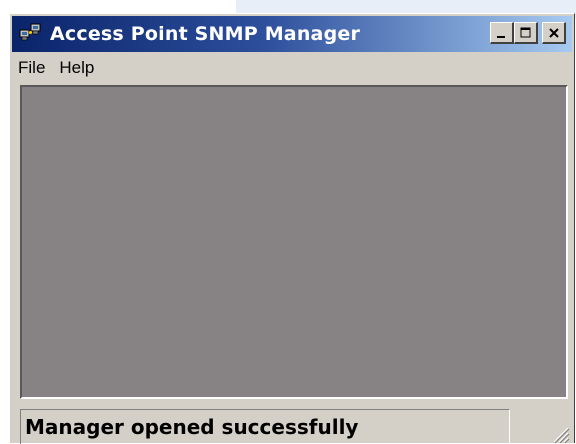 The height and width of the screenshot is (444, 576). What do you see at coordinates (30, 32) in the screenshot?
I see `network-computers-icon` at bounding box center [30, 32].